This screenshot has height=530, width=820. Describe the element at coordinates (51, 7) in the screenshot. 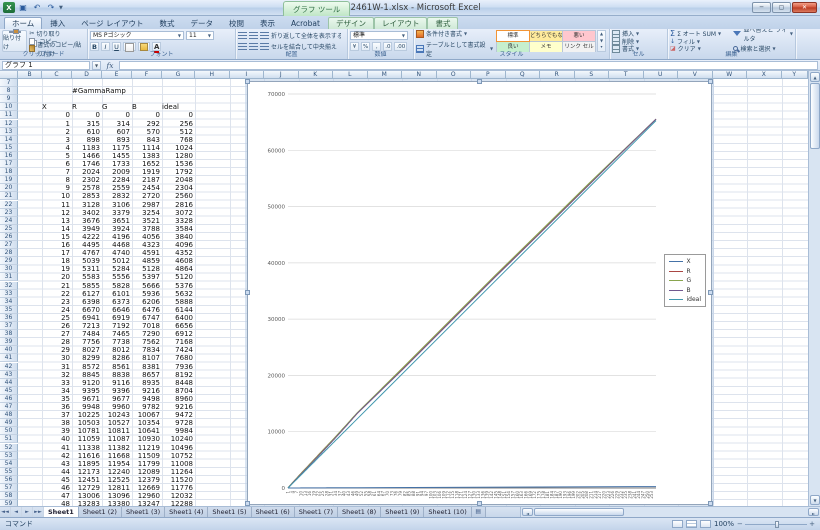

I see `redo-icon: ↷` at that location.